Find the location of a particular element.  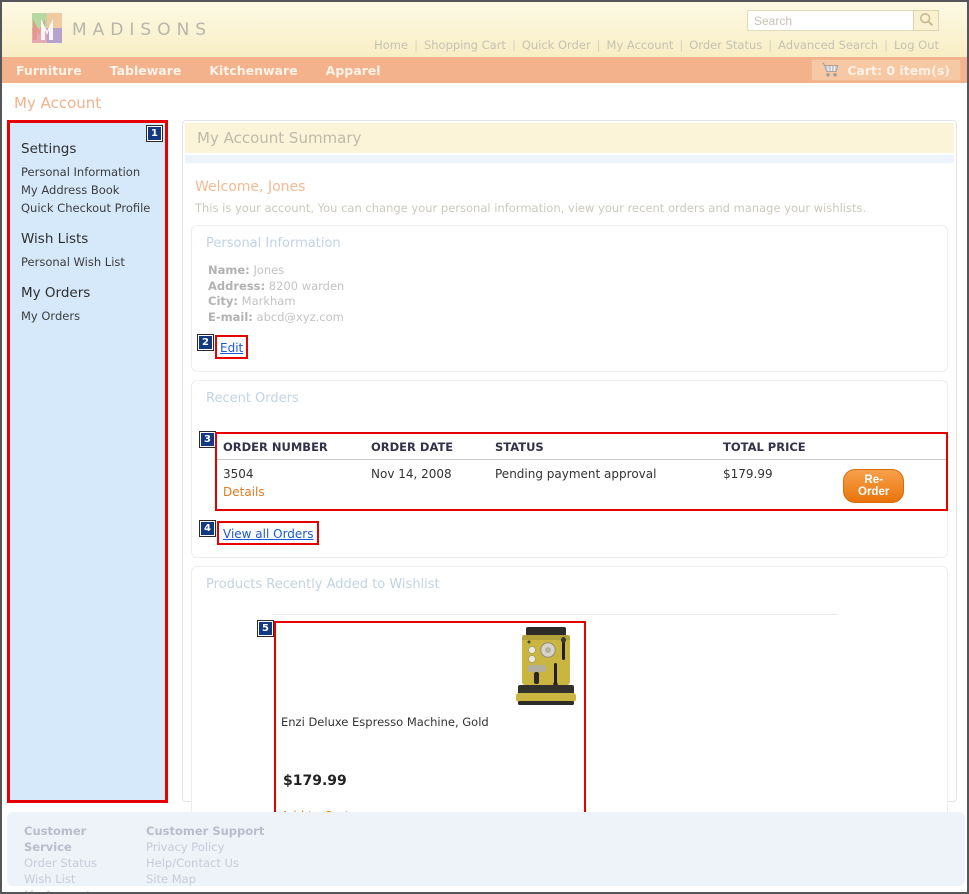

view-all-highlight-box: View all Orders is located at coordinates (268, 533).